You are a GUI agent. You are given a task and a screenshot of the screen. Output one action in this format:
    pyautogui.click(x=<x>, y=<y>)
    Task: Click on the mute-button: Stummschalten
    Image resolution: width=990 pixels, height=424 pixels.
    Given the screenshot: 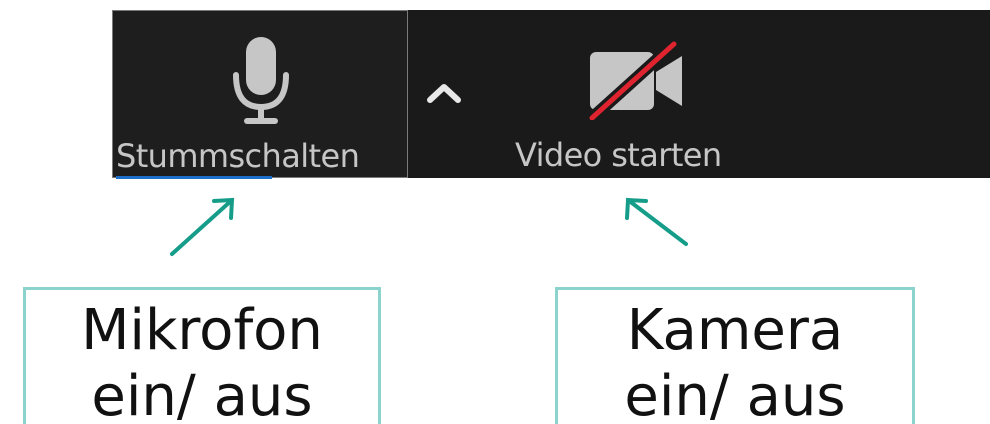 What is the action you would take?
    pyautogui.click(x=260, y=94)
    